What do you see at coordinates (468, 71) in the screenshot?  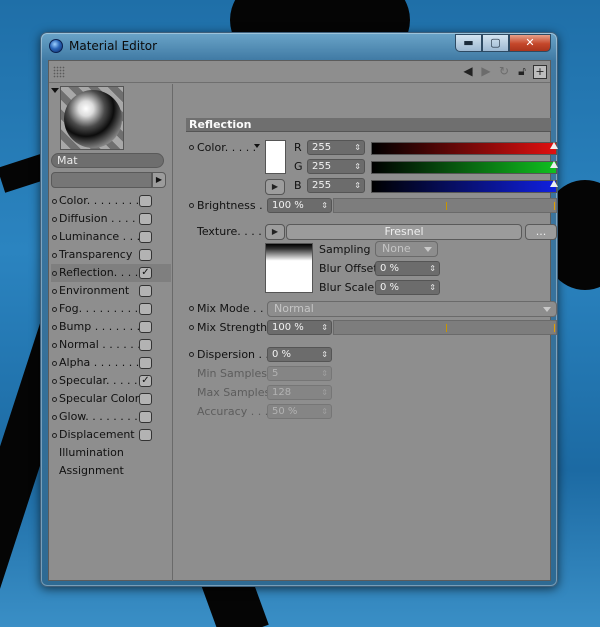 I see `back-arrow-icon: ◀` at bounding box center [468, 71].